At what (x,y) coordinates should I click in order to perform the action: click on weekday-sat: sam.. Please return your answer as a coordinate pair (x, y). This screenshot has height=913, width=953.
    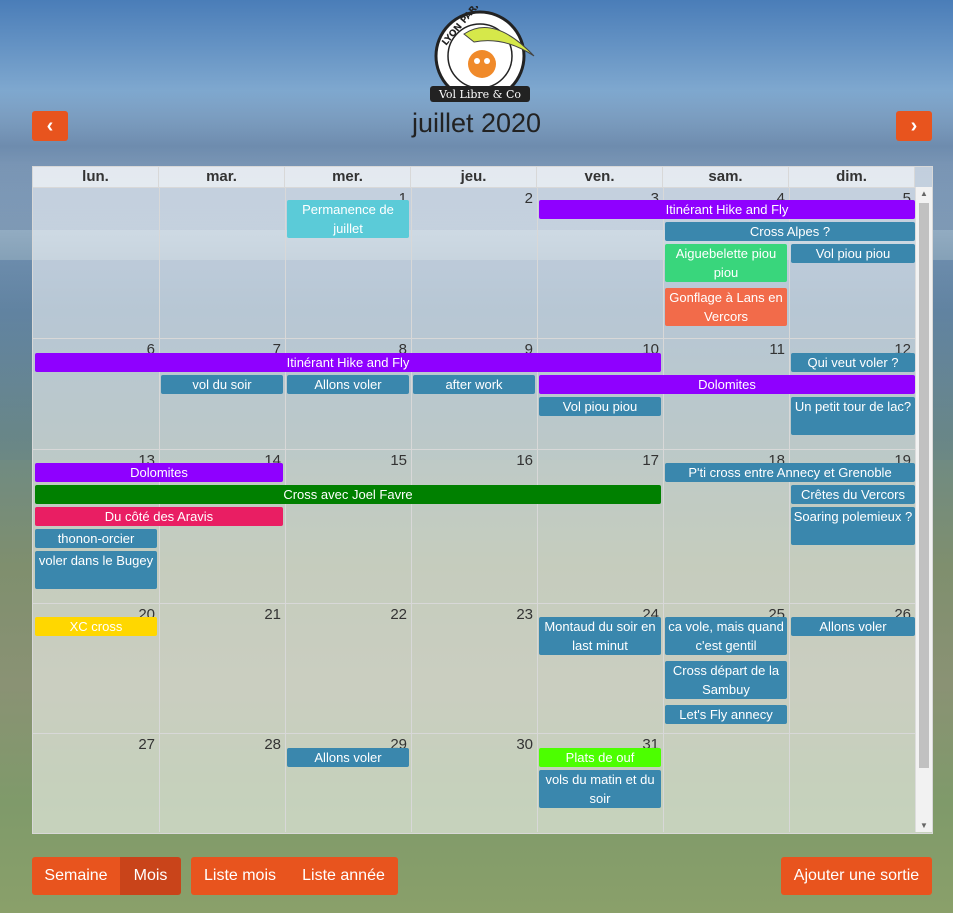
    Looking at the image, I should click on (726, 177).